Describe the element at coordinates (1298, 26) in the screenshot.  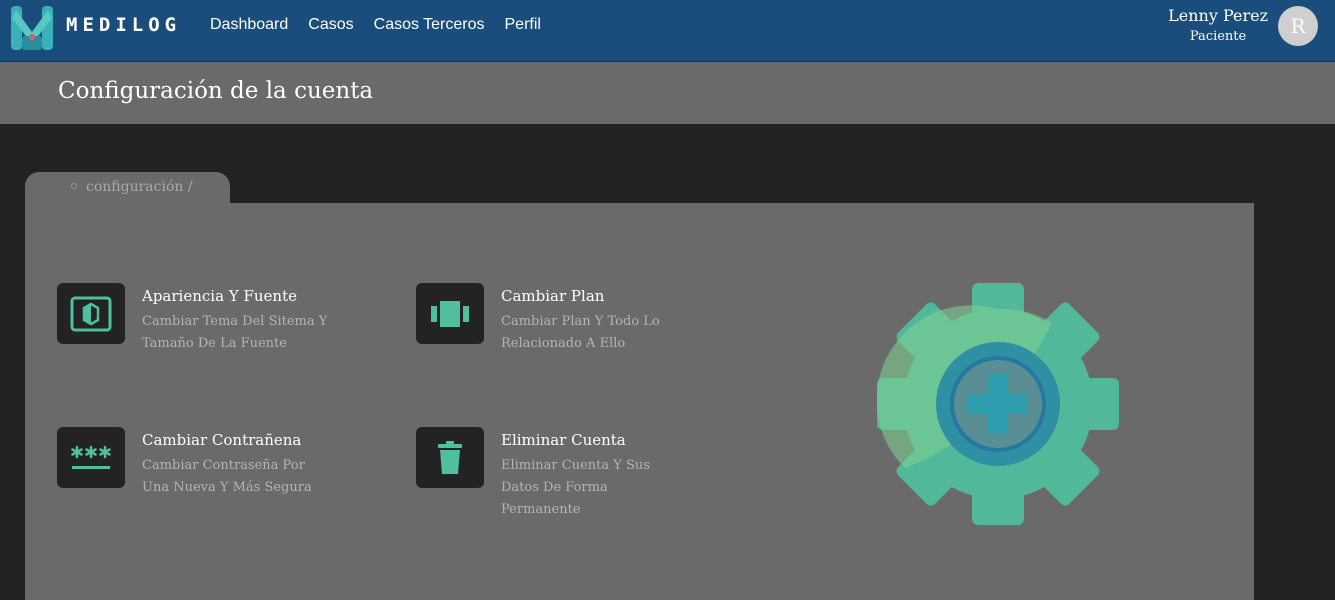
I see `avatar: R` at that location.